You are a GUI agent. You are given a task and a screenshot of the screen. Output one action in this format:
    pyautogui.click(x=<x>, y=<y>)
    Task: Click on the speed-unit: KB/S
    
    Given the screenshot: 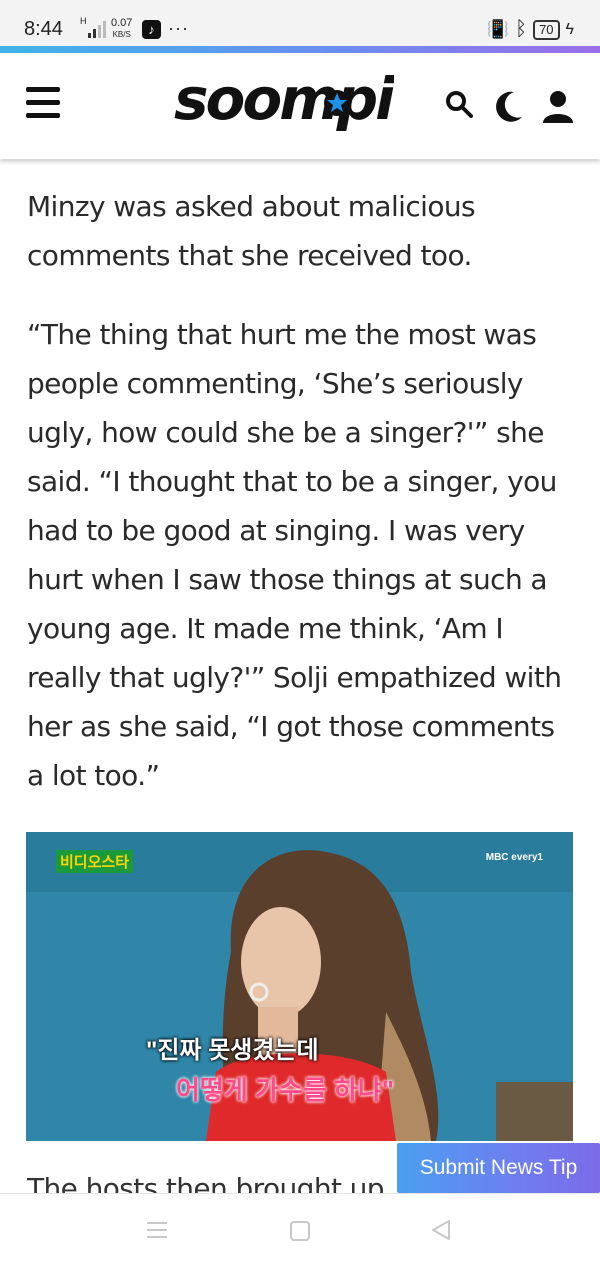 What is the action you would take?
    pyautogui.click(x=121, y=34)
    